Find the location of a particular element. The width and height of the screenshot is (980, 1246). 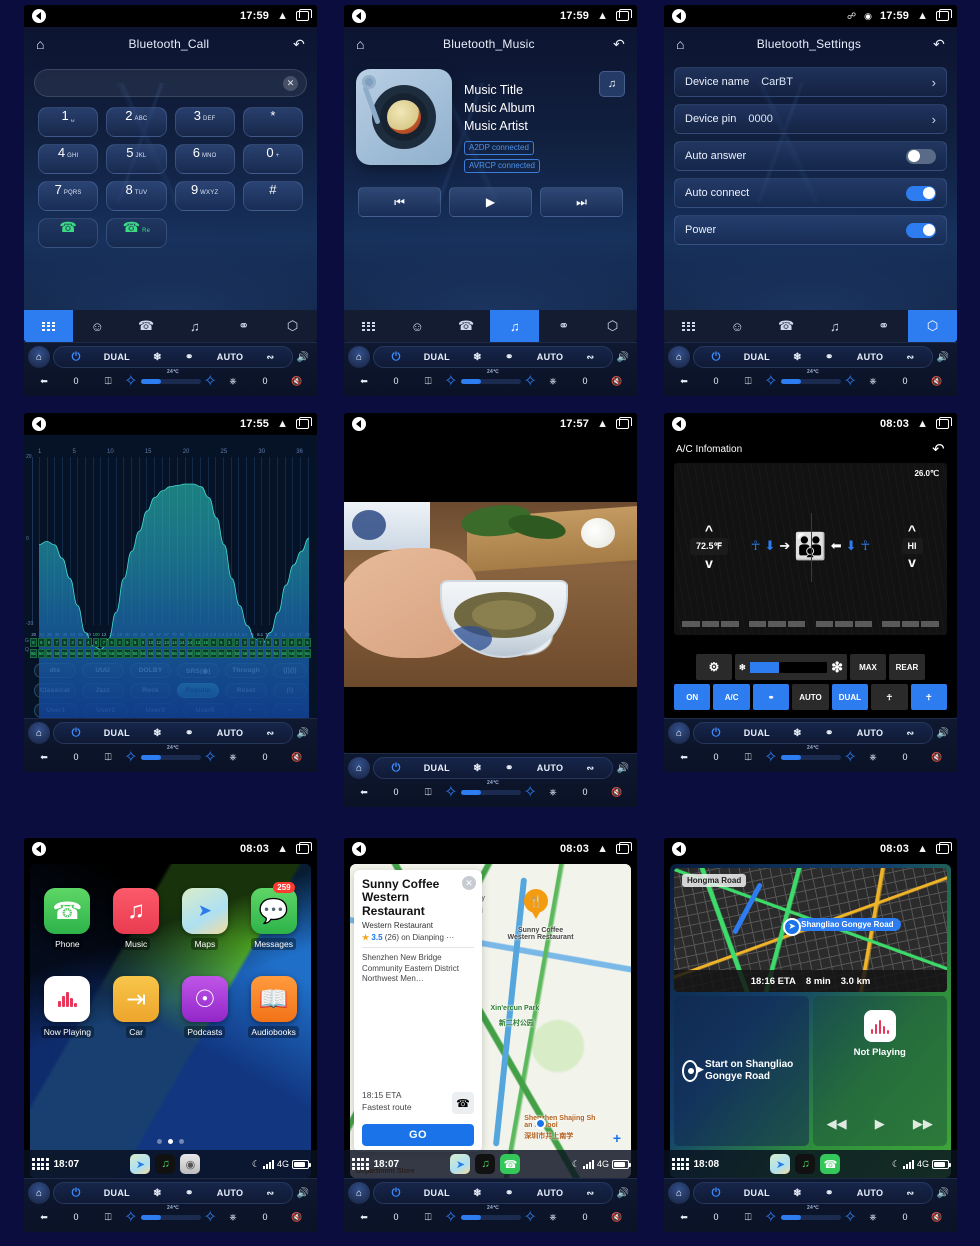

key-4: 4 GHI is located at coordinates (68, 159).